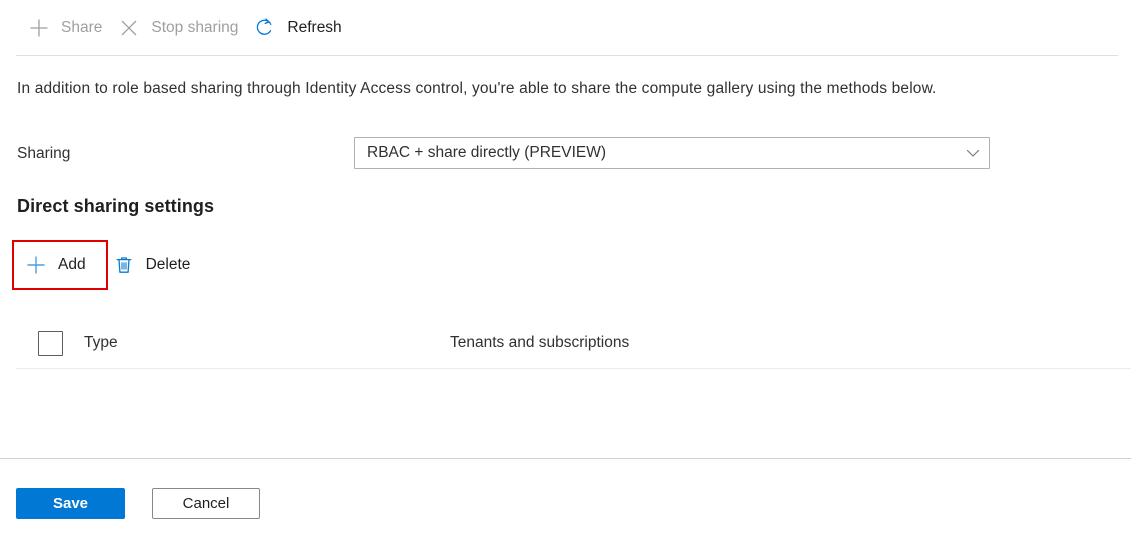 This screenshot has height=546, width=1131. I want to click on refresh-button: Refresh, so click(299, 28).